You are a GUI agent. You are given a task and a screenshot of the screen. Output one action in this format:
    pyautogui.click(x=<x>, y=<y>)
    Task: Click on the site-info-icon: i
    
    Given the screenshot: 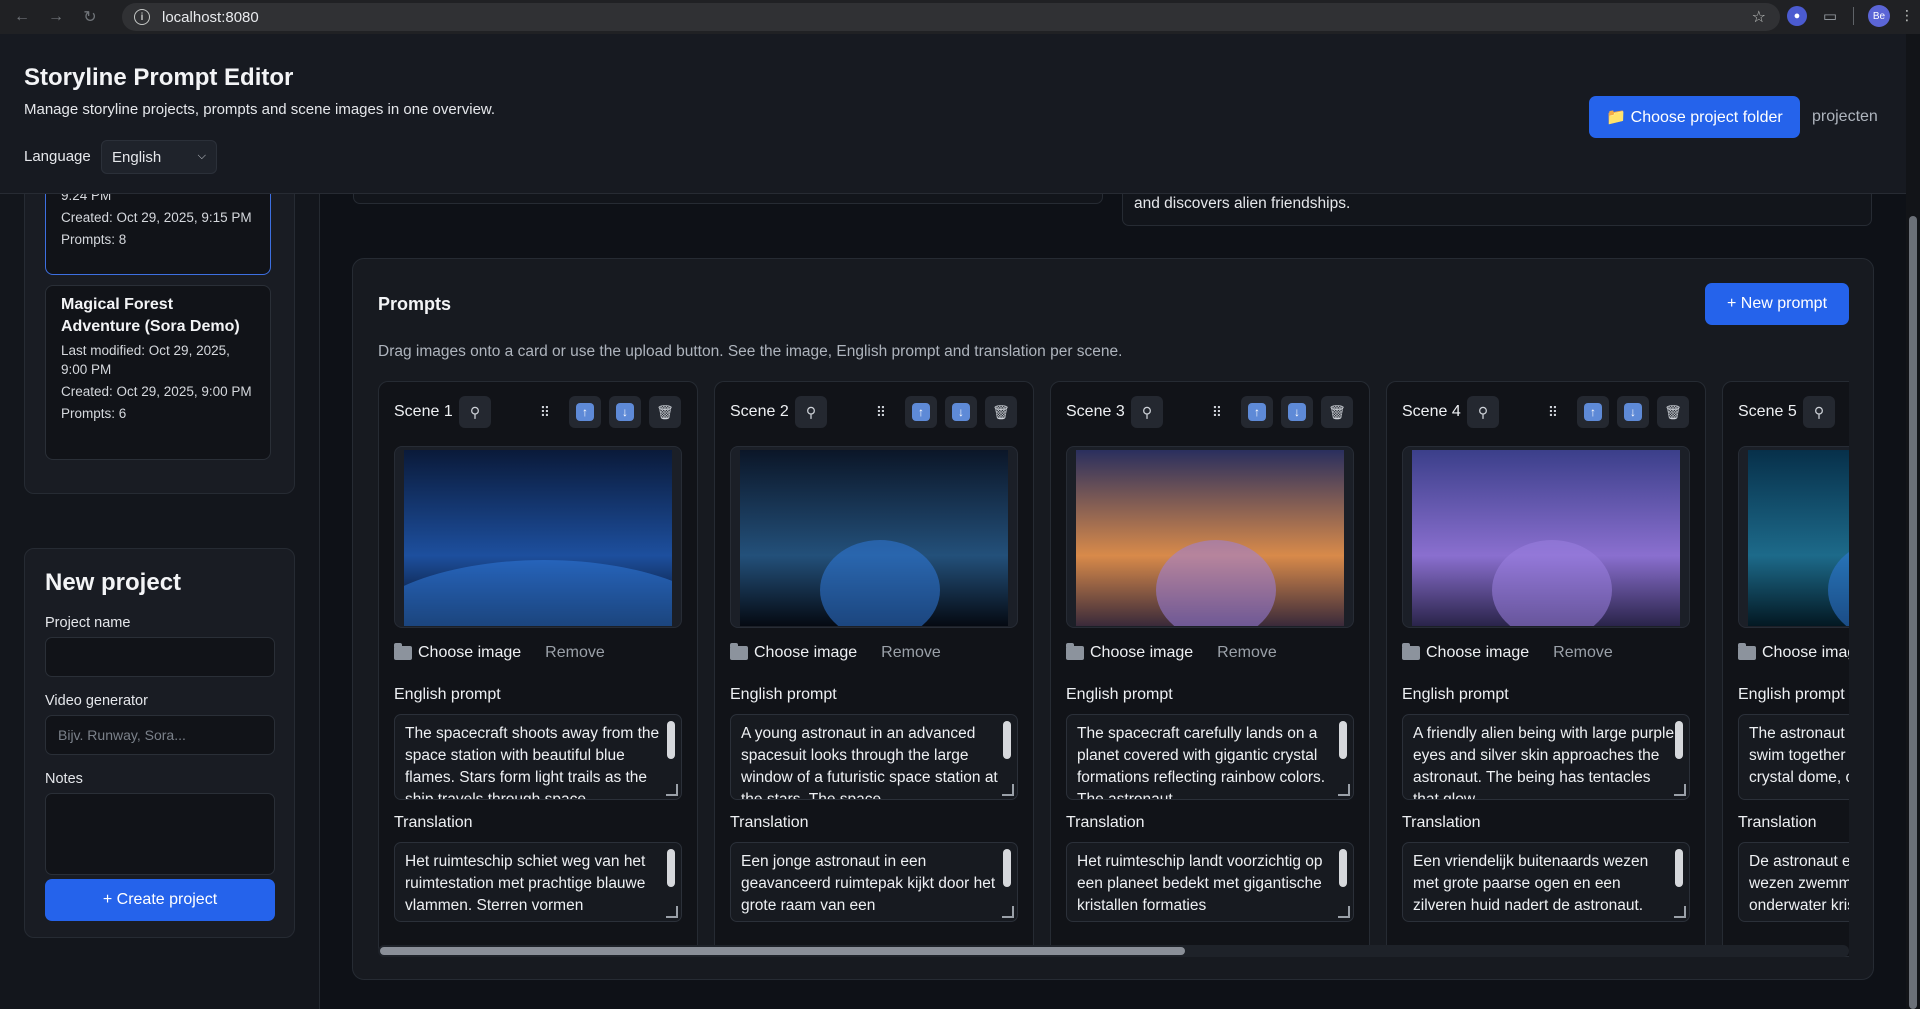 What is the action you would take?
    pyautogui.click(x=142, y=17)
    